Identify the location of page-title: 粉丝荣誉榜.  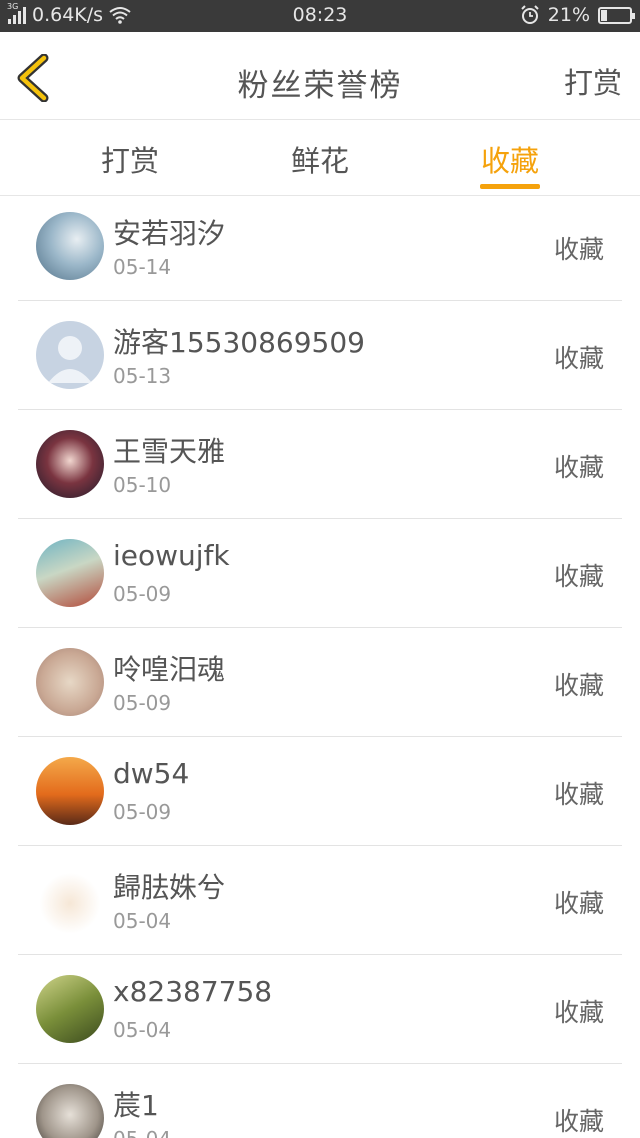
(320, 86).